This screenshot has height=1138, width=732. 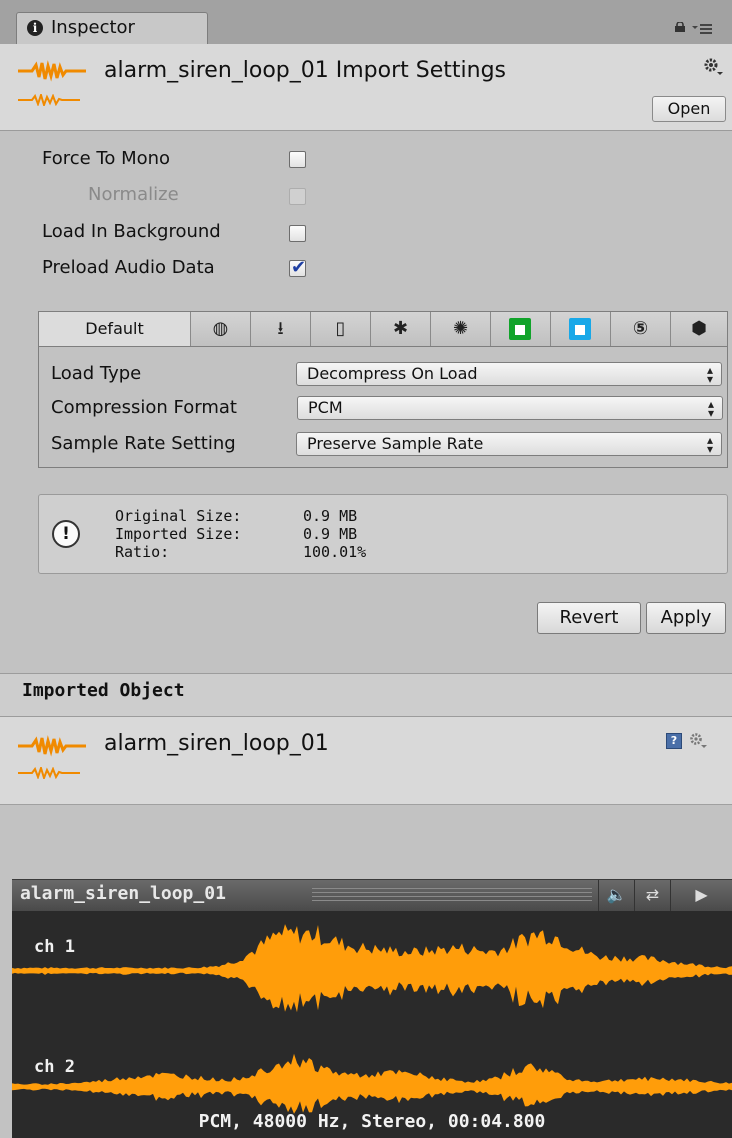 I want to click on tab-default-label: Default, so click(x=114, y=328).